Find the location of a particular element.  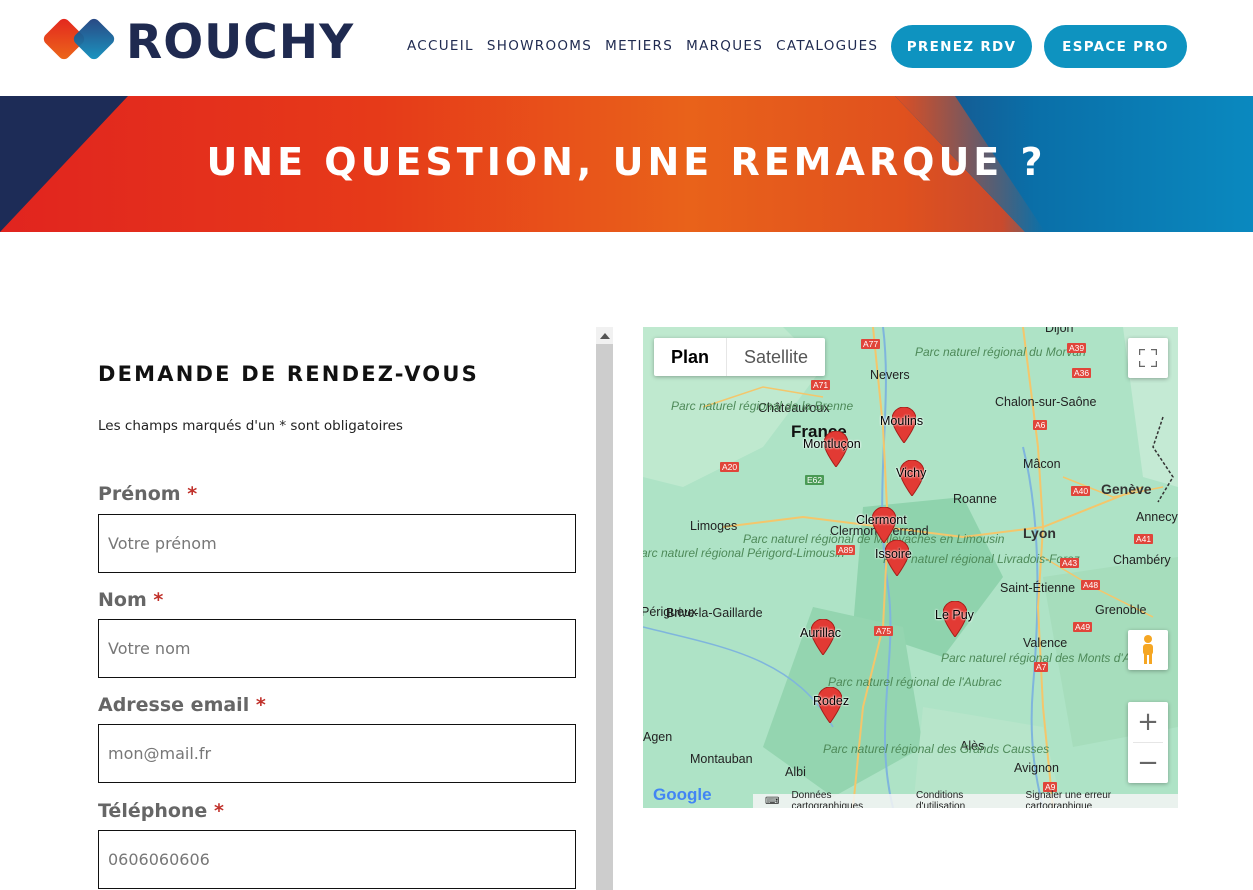

form-title: DEMANDE DE RENDEZ-VOUS is located at coordinates (288, 374).